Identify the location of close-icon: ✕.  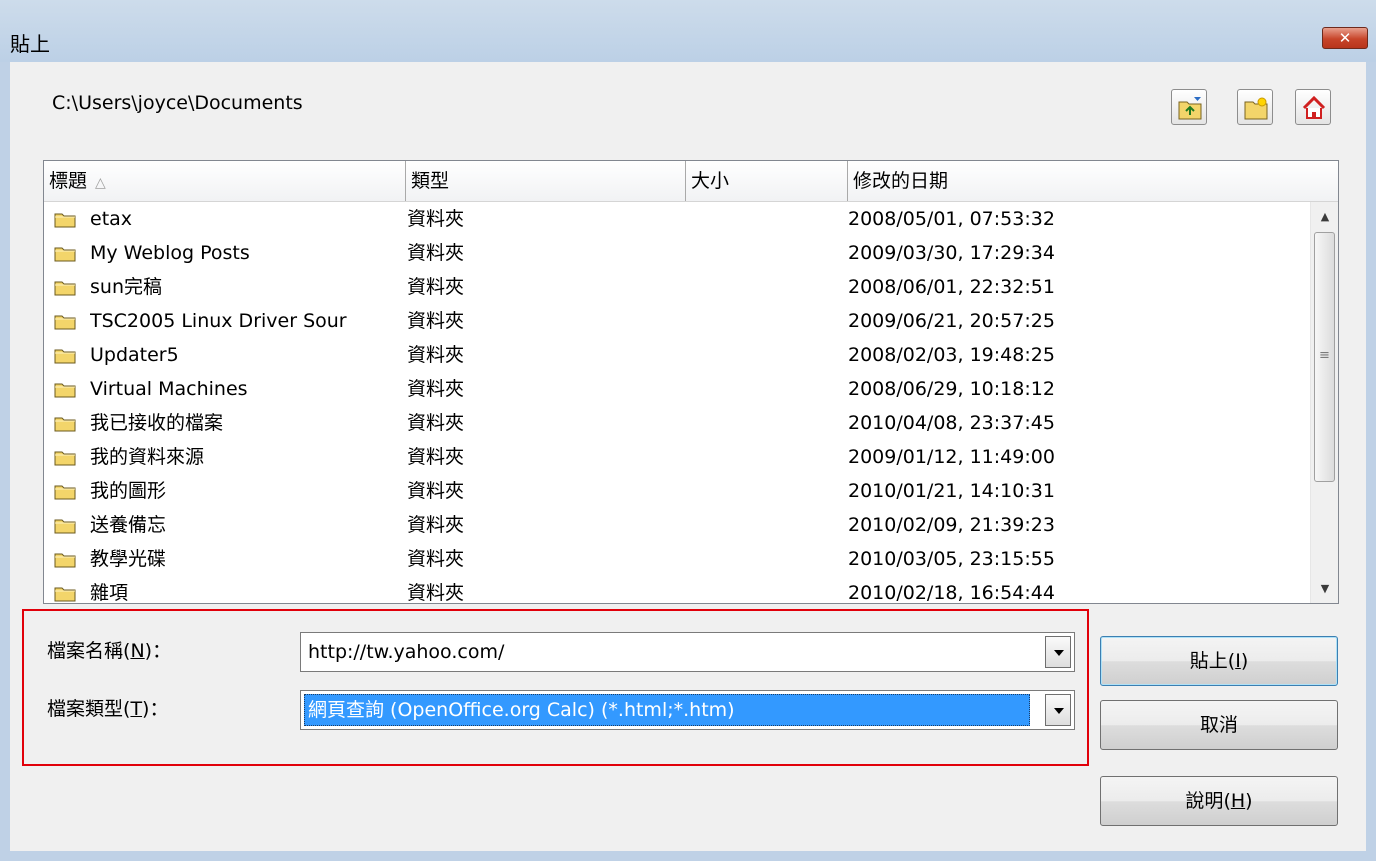
(1345, 38).